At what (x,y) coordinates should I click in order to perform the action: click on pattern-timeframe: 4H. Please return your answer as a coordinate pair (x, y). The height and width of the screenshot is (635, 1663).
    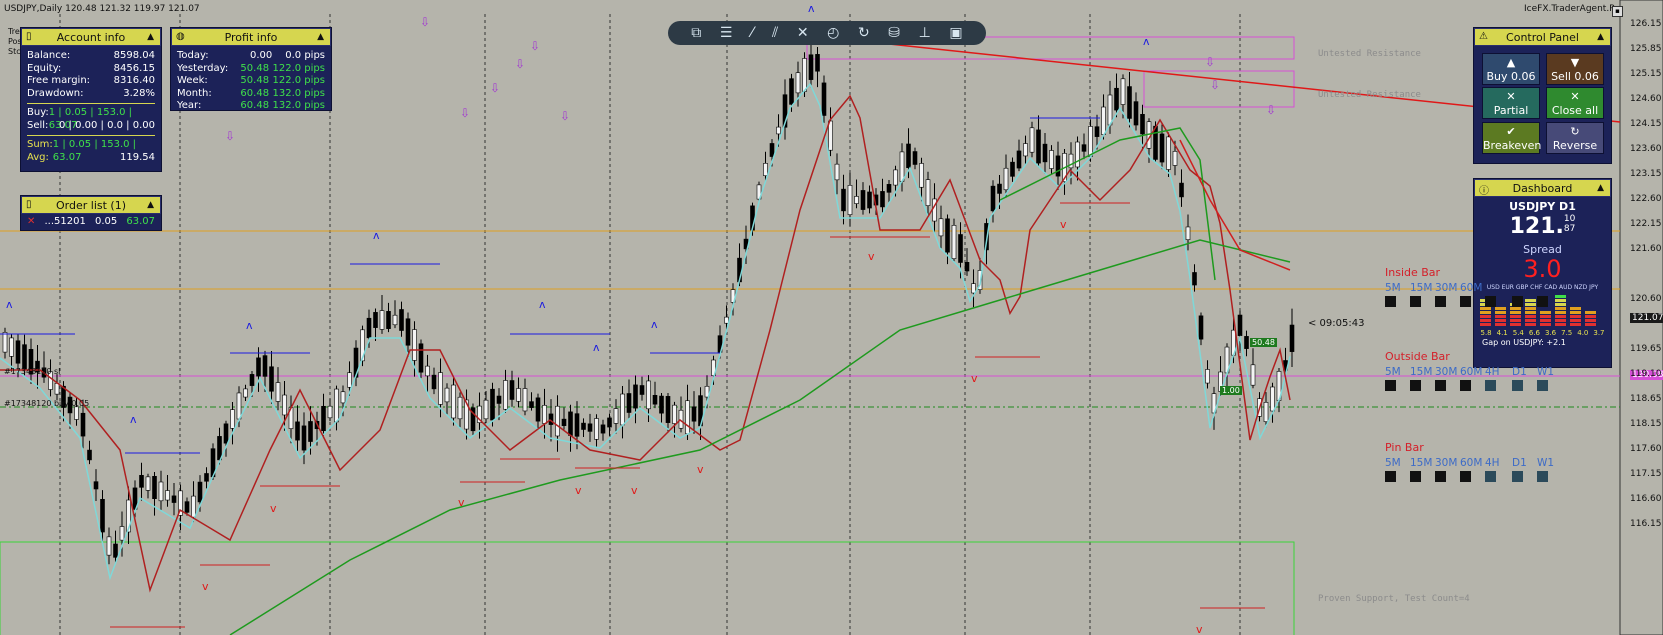
    Looking at the image, I should click on (1492, 372).